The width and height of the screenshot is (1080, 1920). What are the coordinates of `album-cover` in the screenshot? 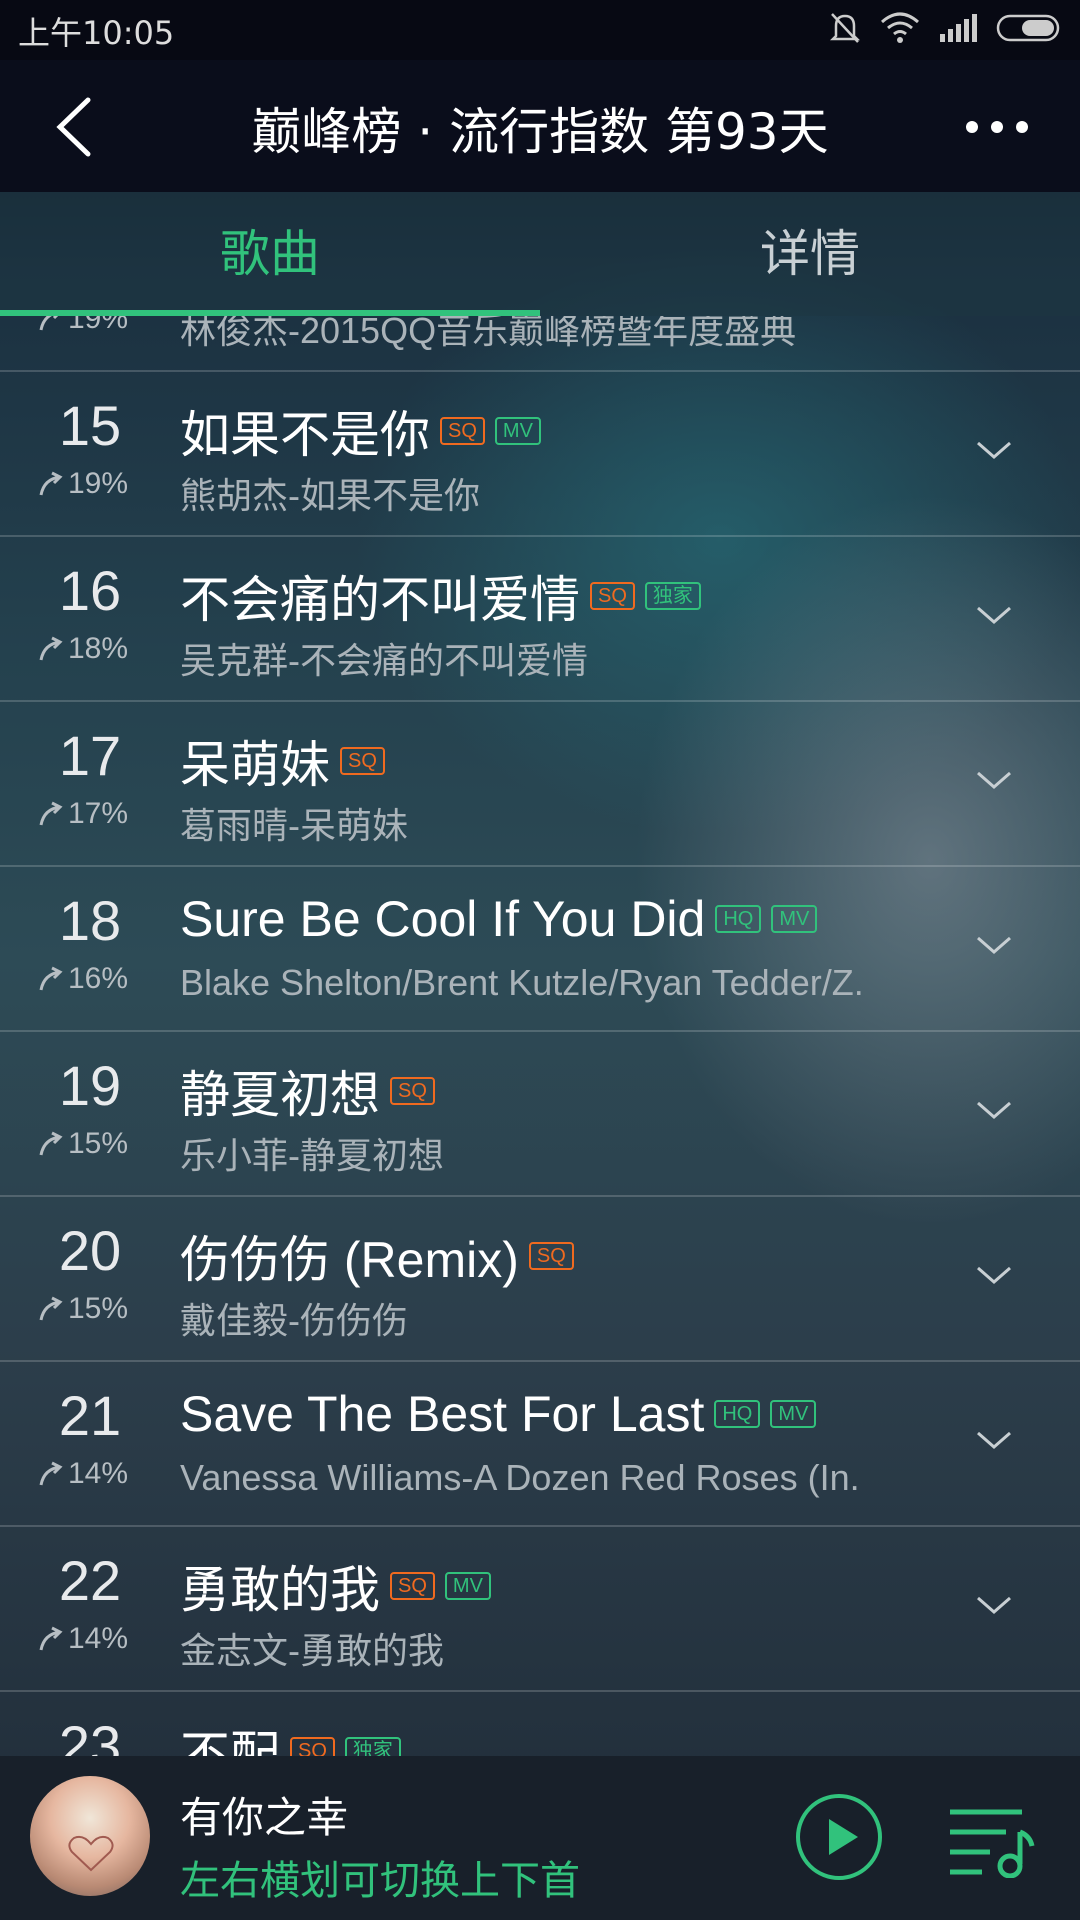 It's located at (90, 1836).